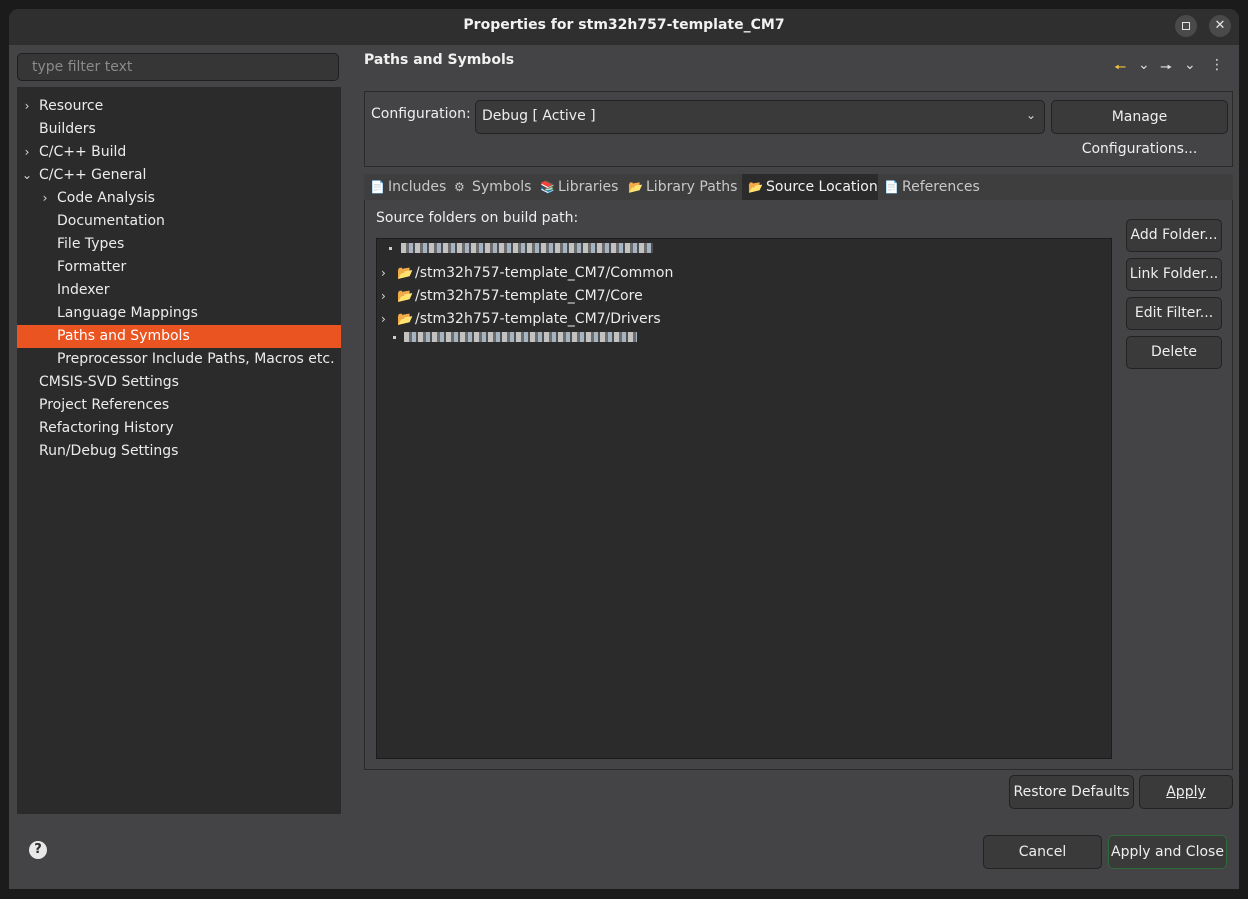 This screenshot has width=1248, height=899. I want to click on tree-item-resource: › Resource, so click(179, 106).